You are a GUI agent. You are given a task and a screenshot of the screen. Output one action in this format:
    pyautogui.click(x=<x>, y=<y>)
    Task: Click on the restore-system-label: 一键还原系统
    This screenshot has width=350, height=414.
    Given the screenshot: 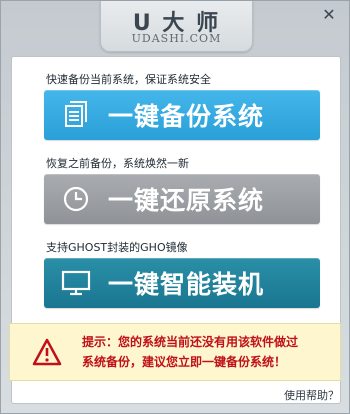 What is the action you would take?
    pyautogui.click(x=186, y=200)
    